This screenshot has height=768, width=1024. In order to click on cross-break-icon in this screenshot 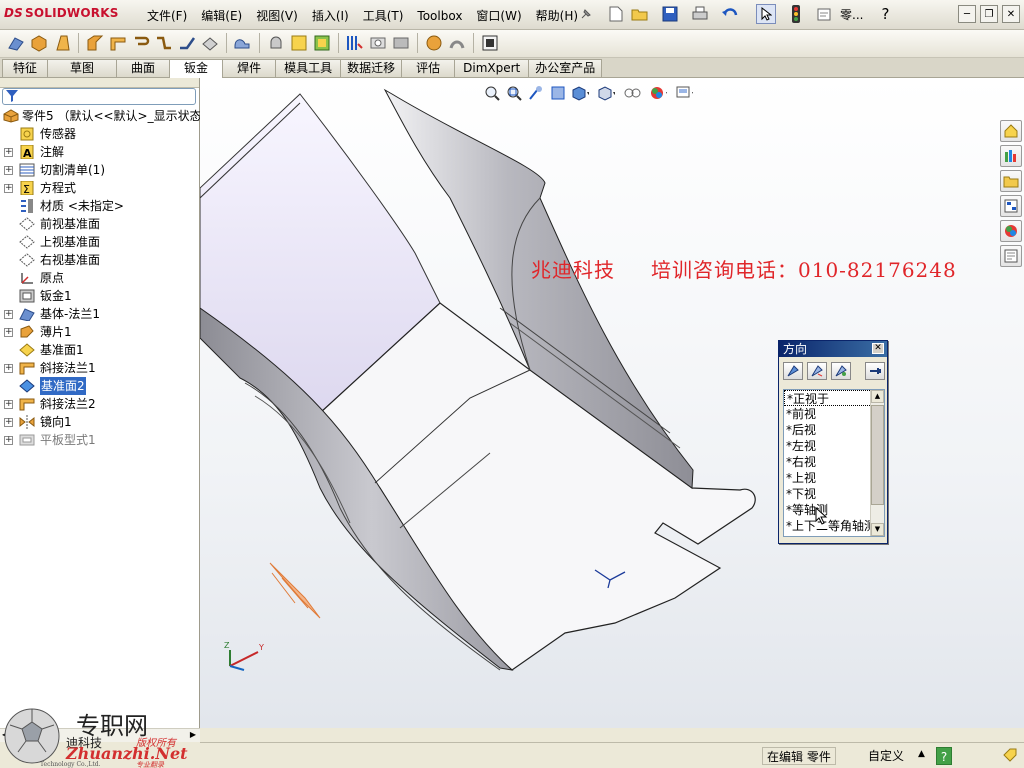, I will do `click(210, 43)`.